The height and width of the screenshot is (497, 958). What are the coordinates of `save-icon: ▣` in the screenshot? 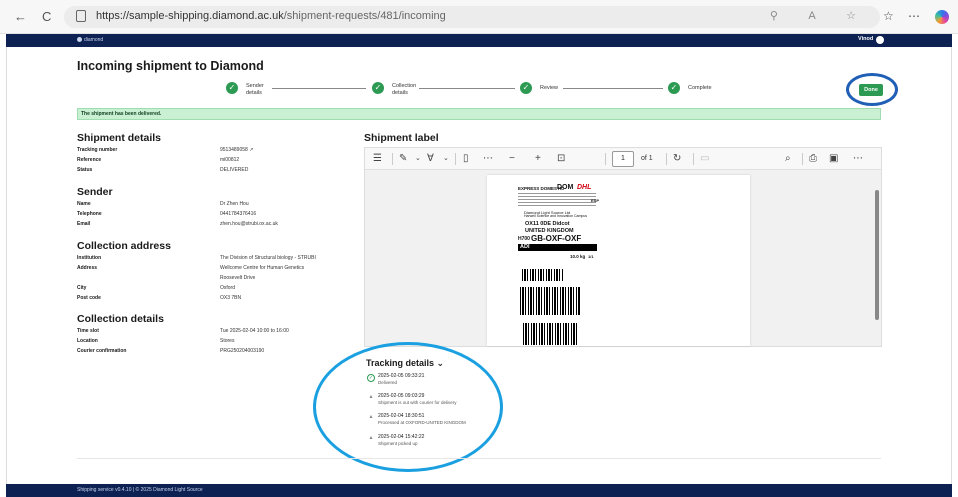 It's located at (833, 159).